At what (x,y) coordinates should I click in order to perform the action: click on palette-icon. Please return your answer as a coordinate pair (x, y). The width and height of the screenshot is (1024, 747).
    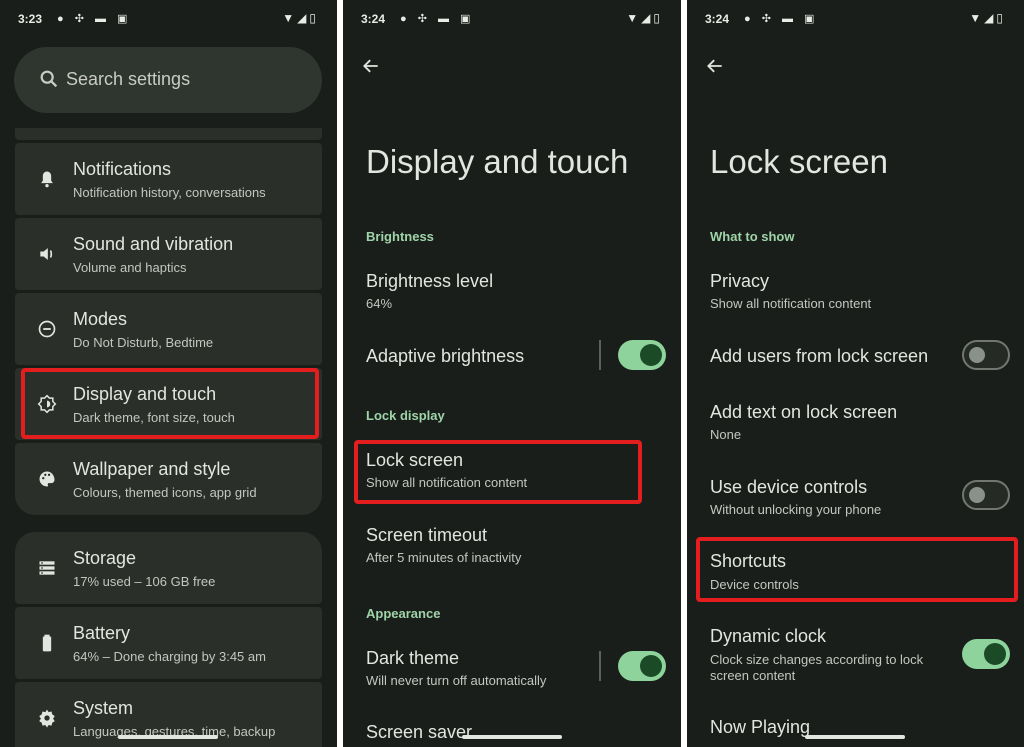
    Looking at the image, I should click on (47, 479).